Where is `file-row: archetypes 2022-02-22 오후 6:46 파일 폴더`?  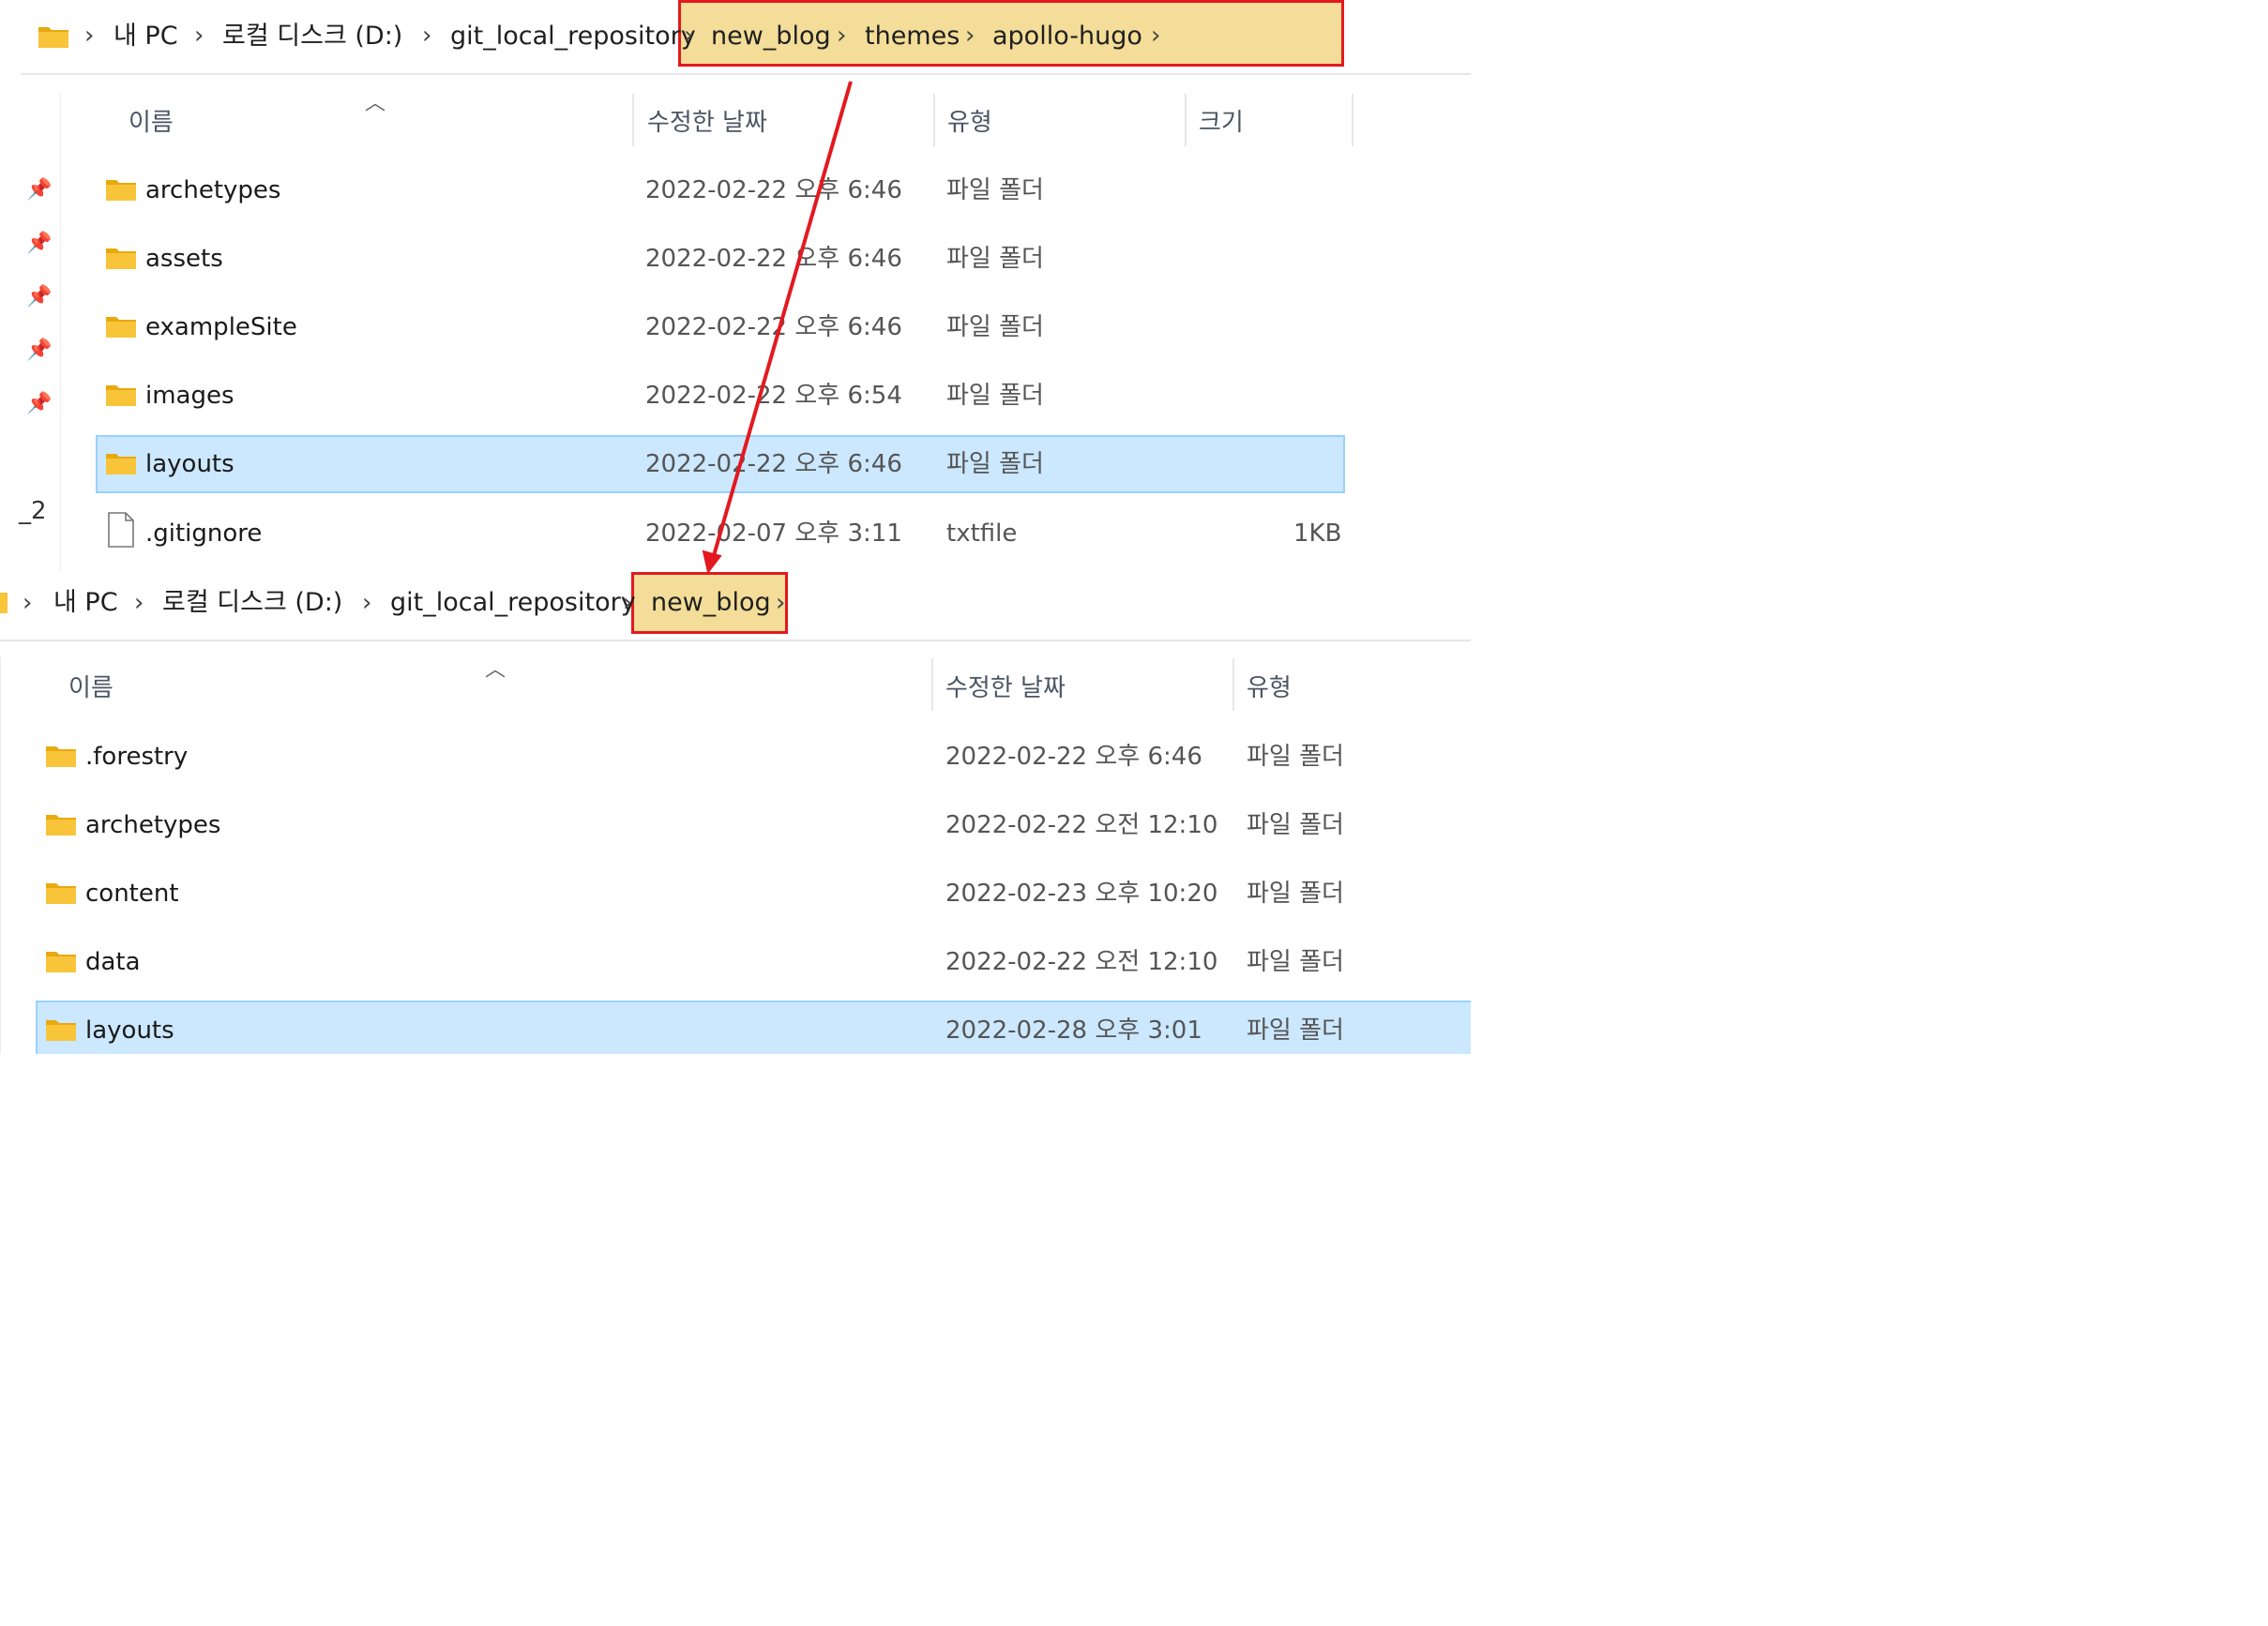 file-row: archetypes 2022-02-22 오후 6:46 파일 폴더 is located at coordinates (720, 190).